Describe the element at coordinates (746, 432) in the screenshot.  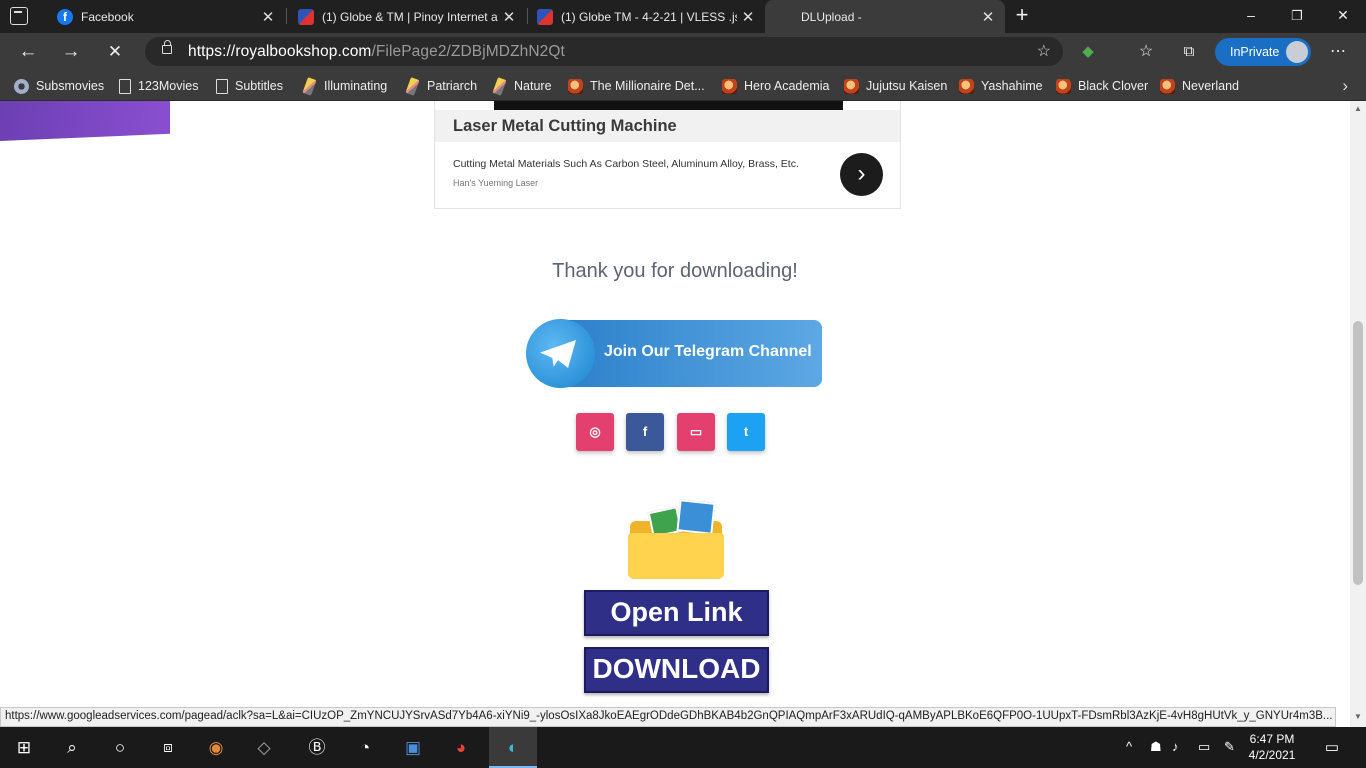
I see `twitter-icon: t` at that location.